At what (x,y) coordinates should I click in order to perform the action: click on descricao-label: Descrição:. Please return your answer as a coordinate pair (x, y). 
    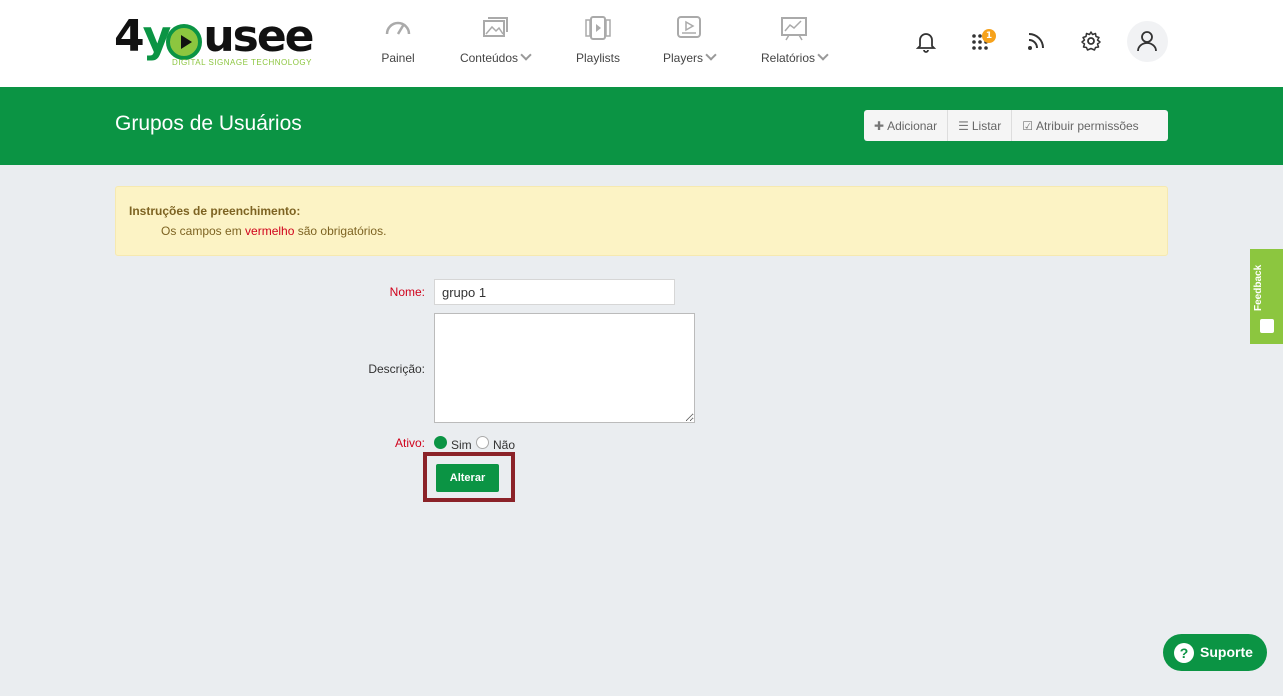
    Looking at the image, I should click on (396, 369).